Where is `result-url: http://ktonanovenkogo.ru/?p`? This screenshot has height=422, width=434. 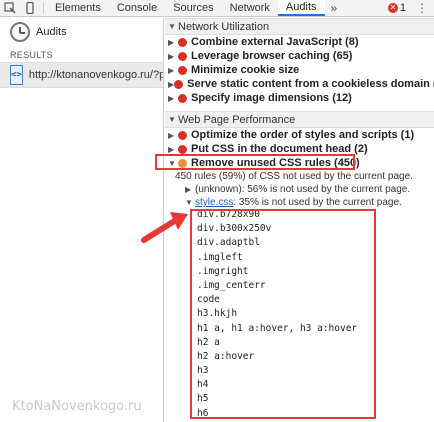 result-url: http://ktonanovenkogo.ru/?p is located at coordinates (95, 75).